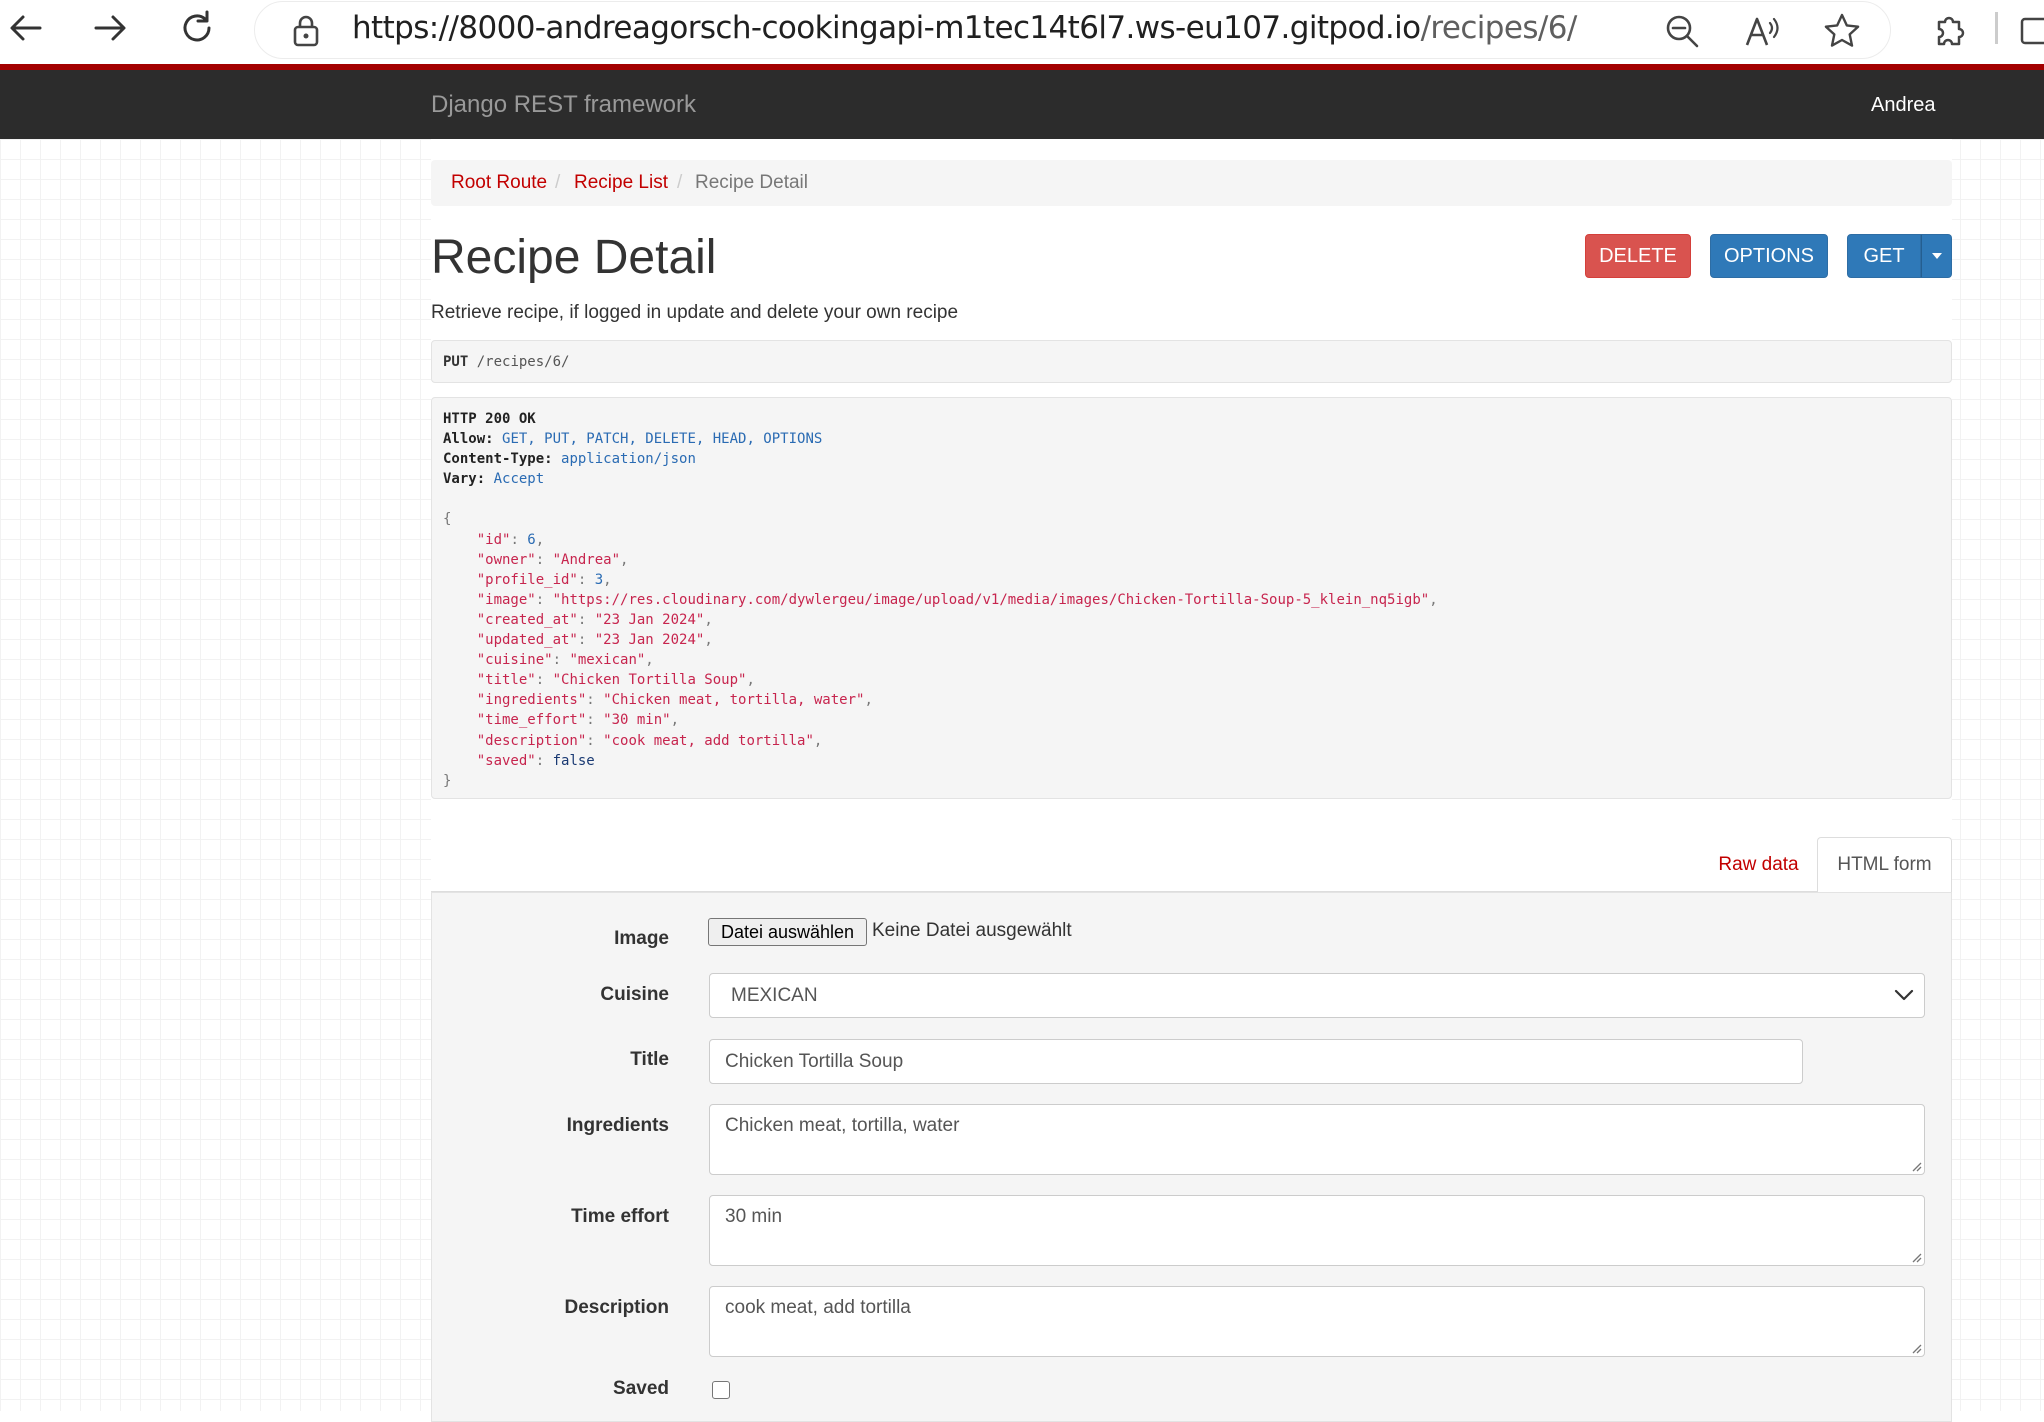 The height and width of the screenshot is (1422, 2044). Describe the element at coordinates (563, 105) in the screenshot. I see `navbar-brand: Django REST framework` at that location.